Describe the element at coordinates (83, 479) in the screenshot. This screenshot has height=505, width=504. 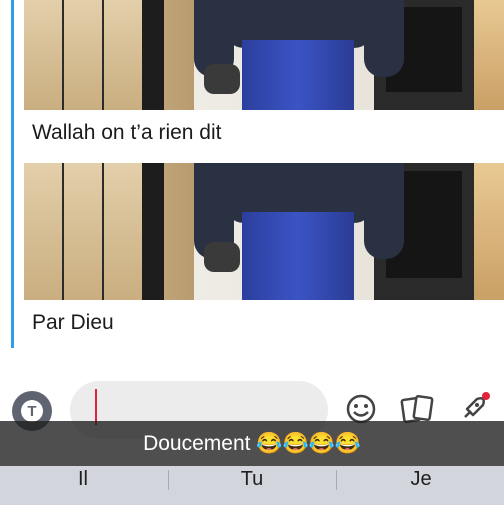
I see `keyboard-suggestion: Il` at that location.